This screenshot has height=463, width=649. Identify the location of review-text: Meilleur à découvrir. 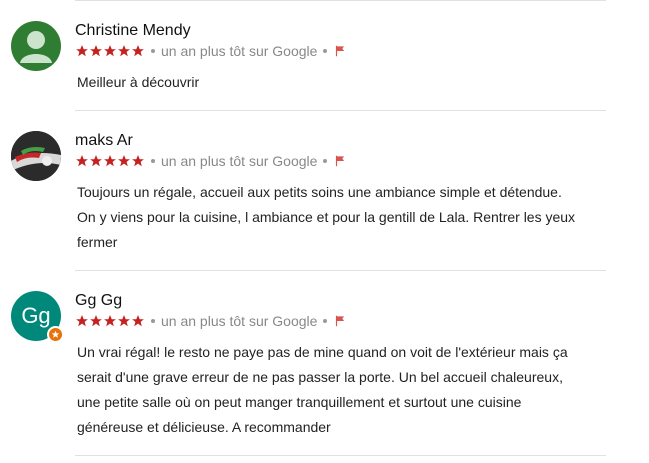
(138, 82).